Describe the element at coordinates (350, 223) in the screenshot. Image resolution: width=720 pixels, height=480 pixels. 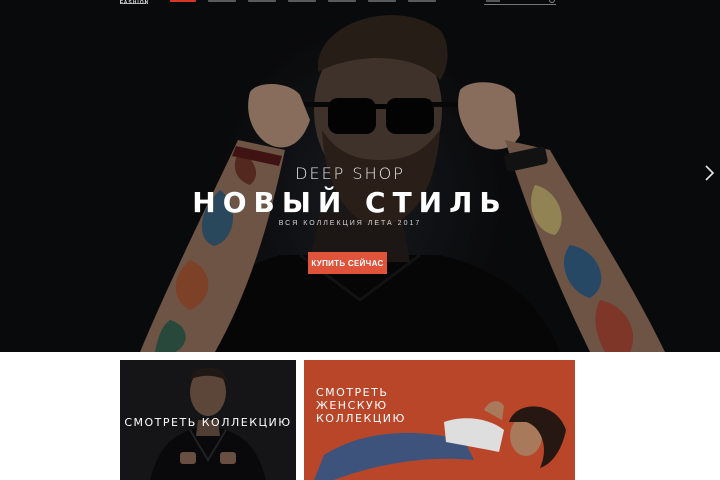
I see `hero-subtitle: ВСЯ КОЛЛЕКЦИЯ ЛЕТА 2017` at that location.